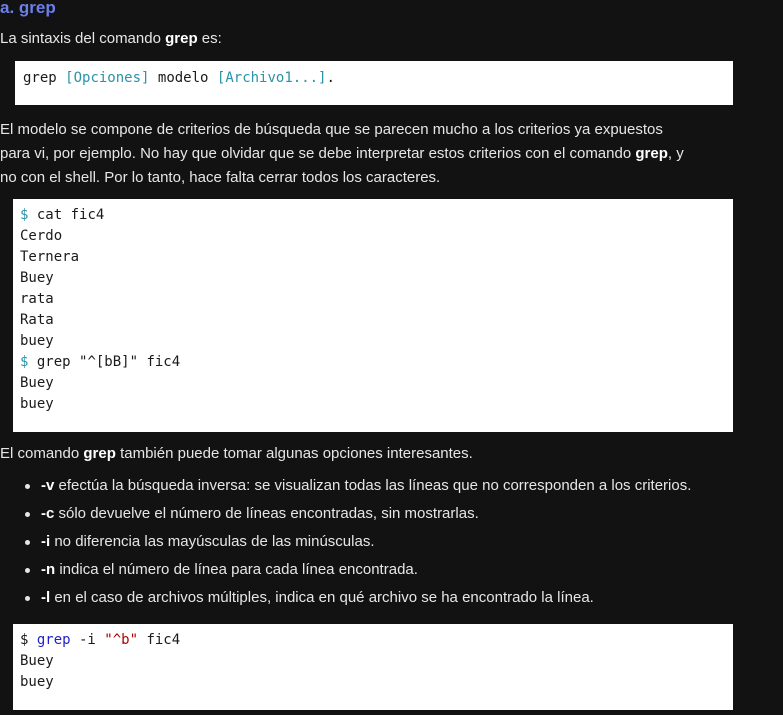  What do you see at coordinates (183, 78) in the screenshot?
I see `syntax-model: modelo` at bounding box center [183, 78].